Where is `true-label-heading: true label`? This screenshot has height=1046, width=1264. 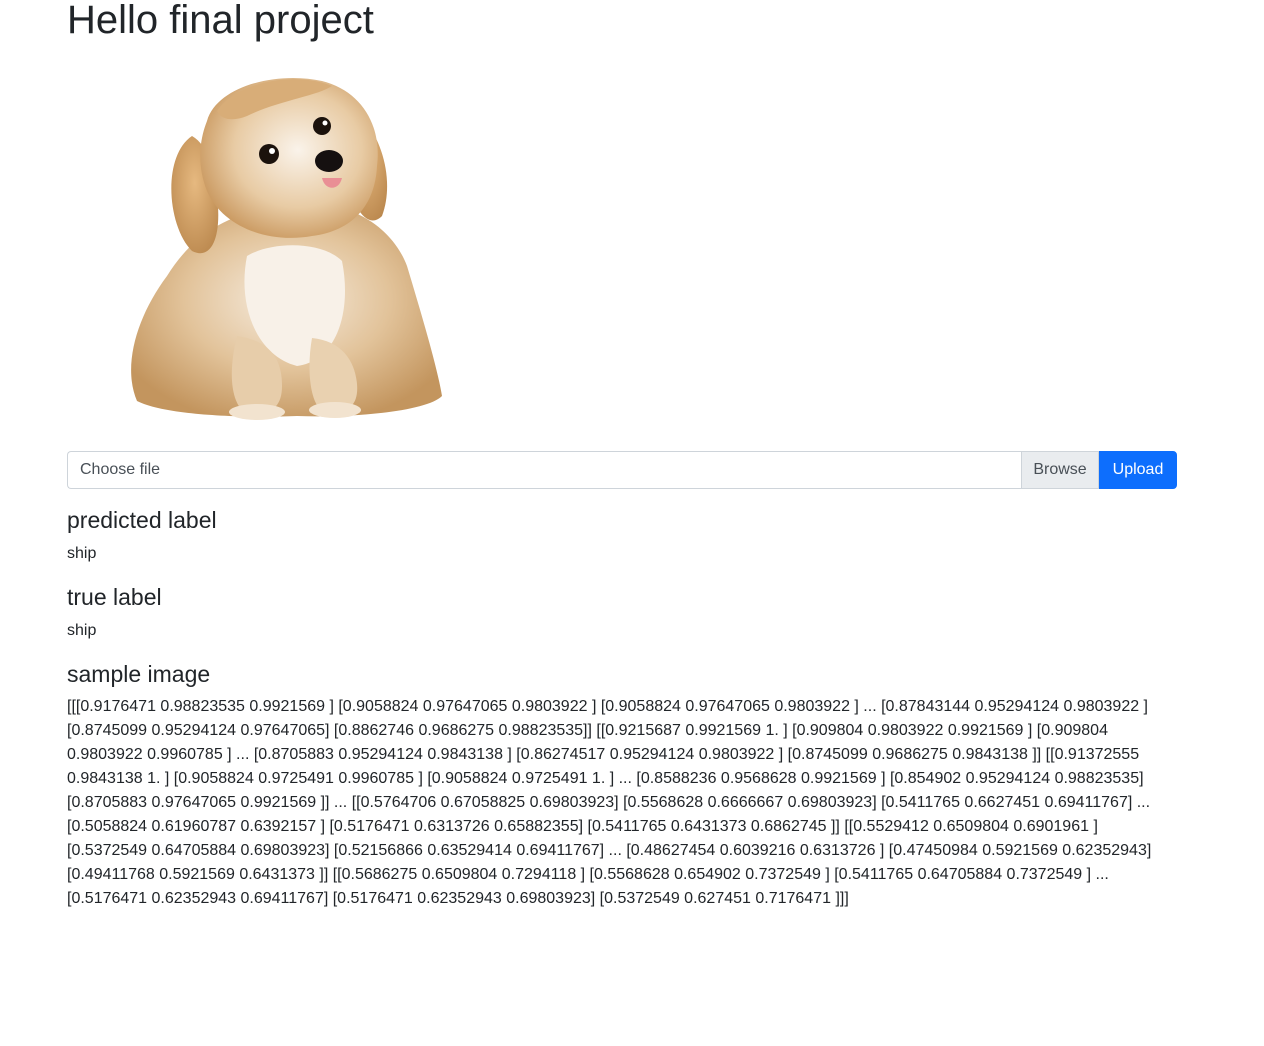
true-label-heading: true label is located at coordinates (114, 597).